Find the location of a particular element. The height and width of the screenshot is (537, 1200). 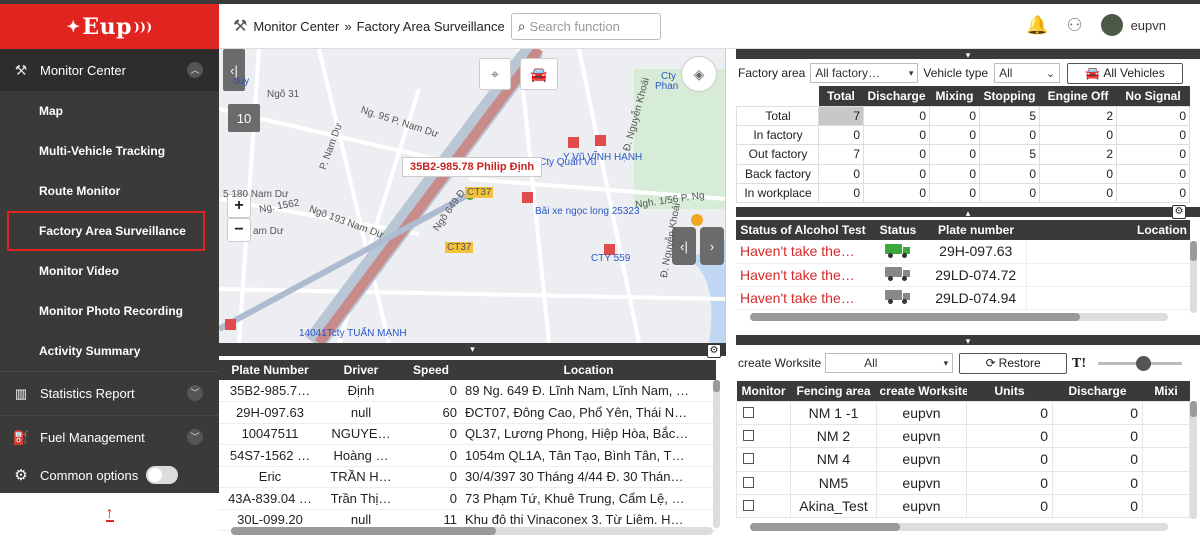

col-speed: Speed is located at coordinates (431, 370).